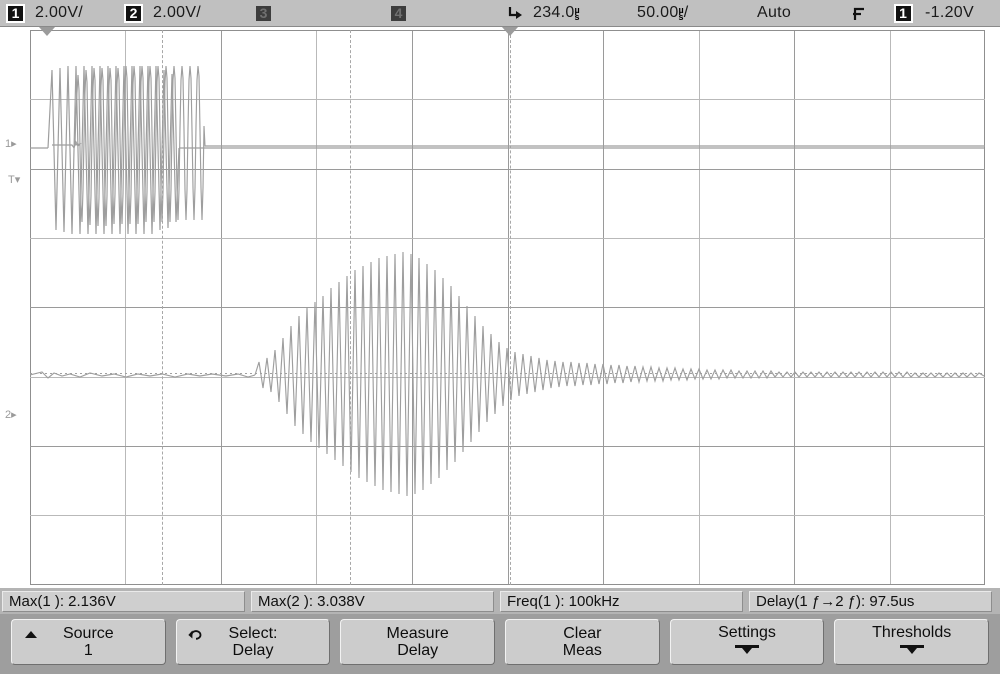 The width and height of the screenshot is (1000, 674). Describe the element at coordinates (88, 650) in the screenshot. I see `source-button-value: 1` at that location.